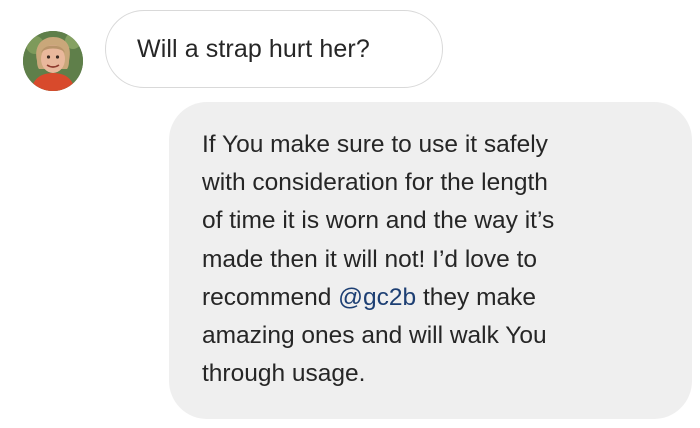 The height and width of the screenshot is (428, 700). Describe the element at coordinates (375, 144) in the screenshot. I see `message-line: If You make sure to use it safely` at that location.